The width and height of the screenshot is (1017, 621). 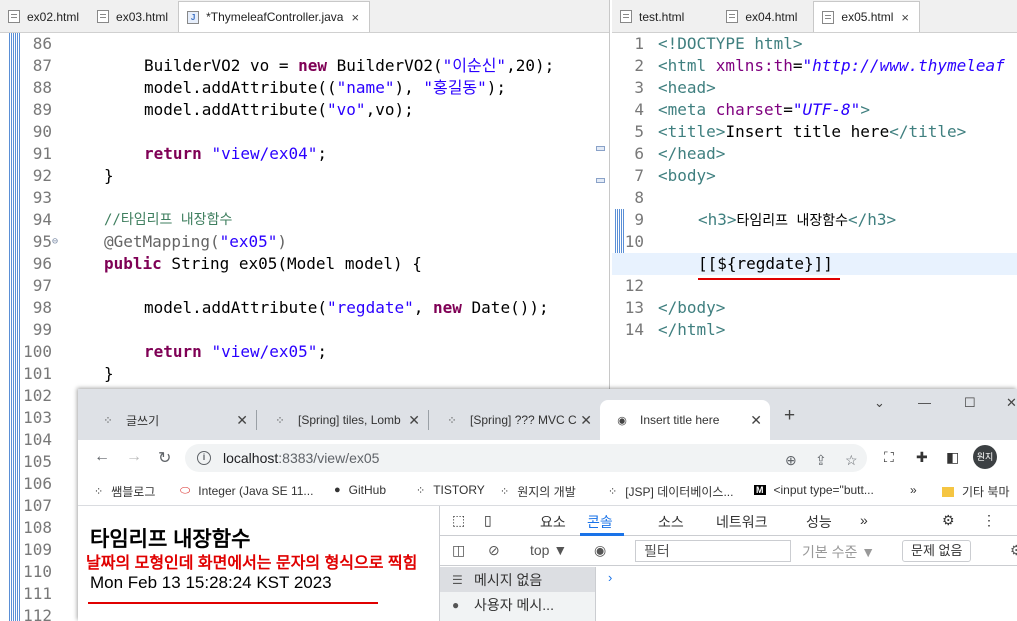 What do you see at coordinates (789, 416) in the screenshot?
I see `new-tab-button: +` at bounding box center [789, 416].